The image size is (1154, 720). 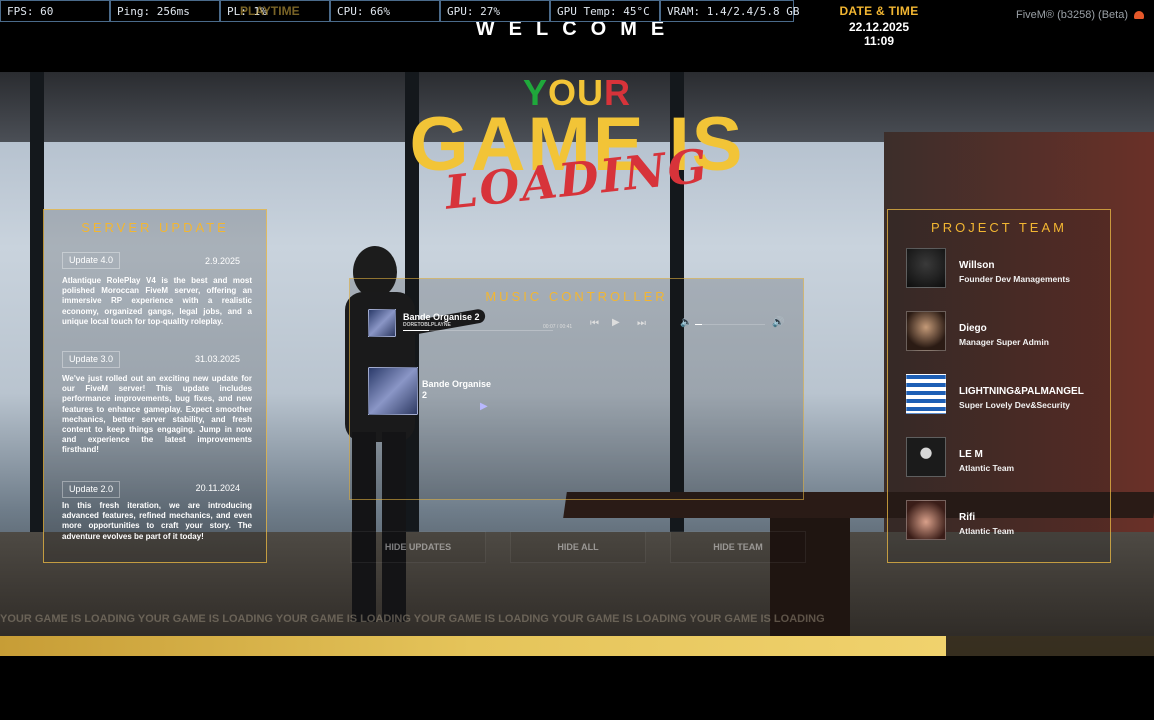 What do you see at coordinates (698, 324) in the screenshot?
I see `volume-slider-fill` at bounding box center [698, 324].